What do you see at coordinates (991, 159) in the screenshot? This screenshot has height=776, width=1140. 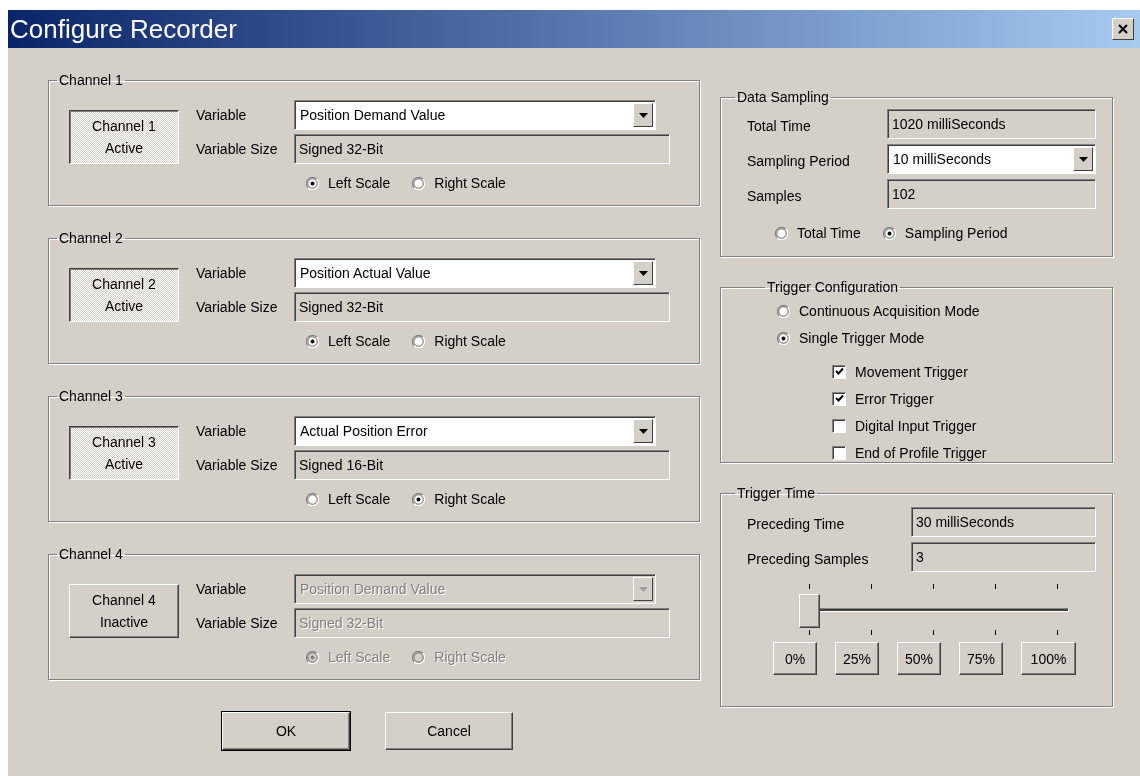 I see `dropdown: 10 milliSeconds` at bounding box center [991, 159].